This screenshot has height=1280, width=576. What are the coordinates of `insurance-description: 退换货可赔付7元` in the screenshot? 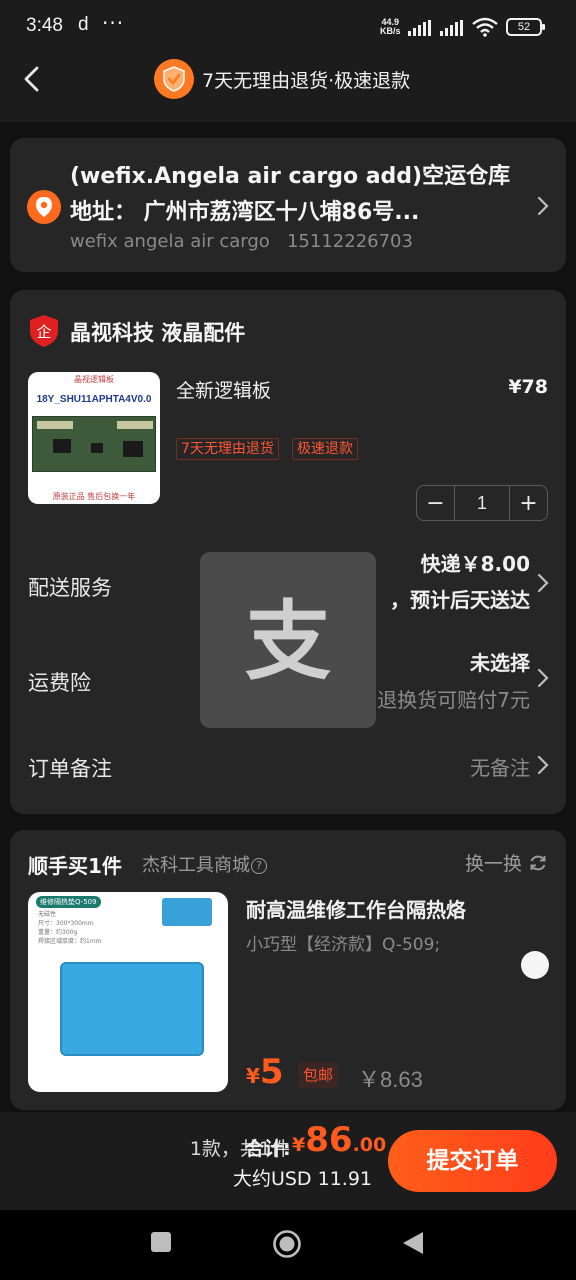 It's located at (453, 700).